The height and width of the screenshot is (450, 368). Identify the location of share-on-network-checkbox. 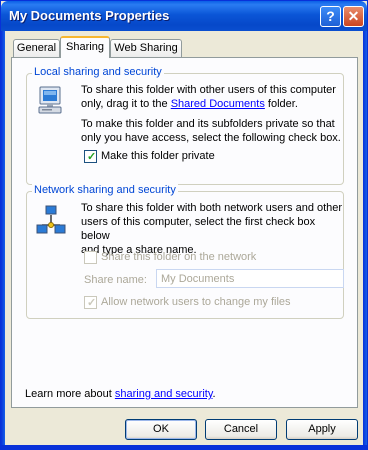
(90, 257).